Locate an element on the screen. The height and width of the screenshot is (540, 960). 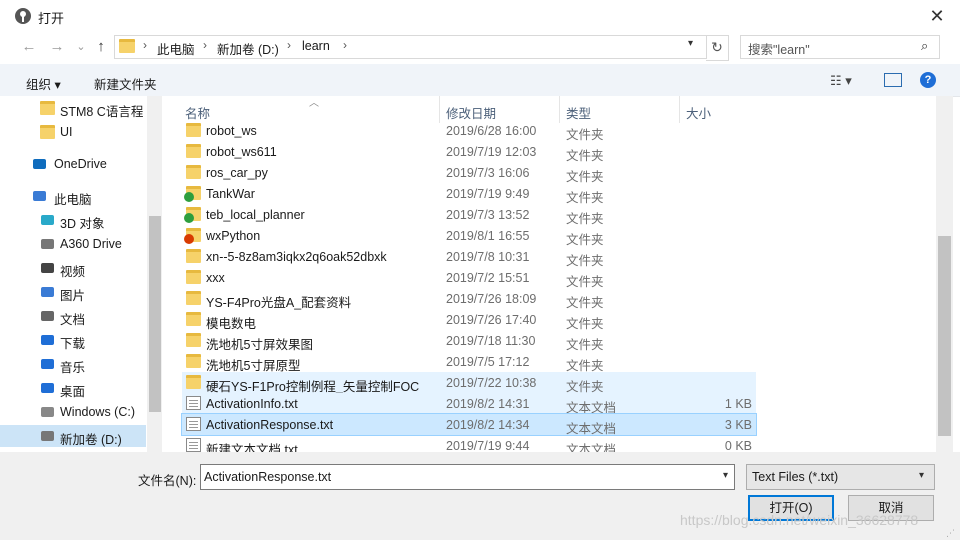
file-row: robot_ws611 2019/7/19 12:03 文件夹 is located at coordinates (469, 152).